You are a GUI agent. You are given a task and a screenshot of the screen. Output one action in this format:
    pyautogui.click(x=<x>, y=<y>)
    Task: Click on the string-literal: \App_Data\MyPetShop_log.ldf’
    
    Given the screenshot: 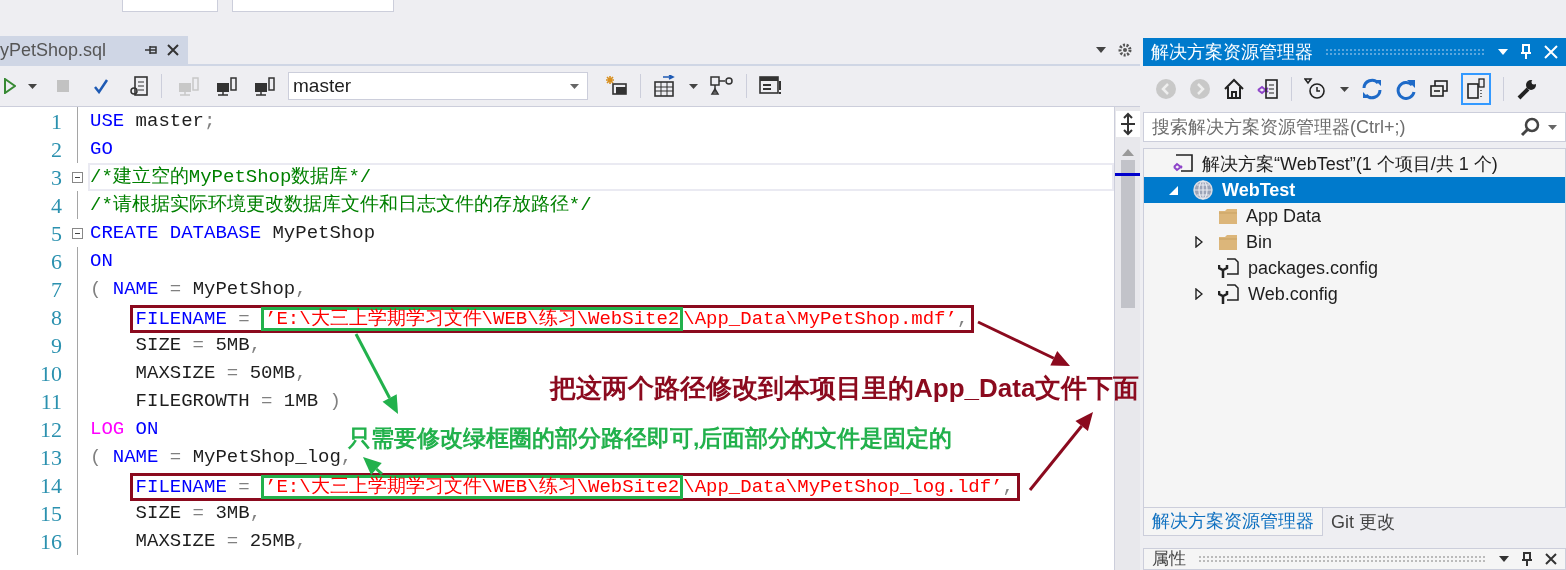 What is the action you would take?
    pyautogui.click(x=843, y=487)
    